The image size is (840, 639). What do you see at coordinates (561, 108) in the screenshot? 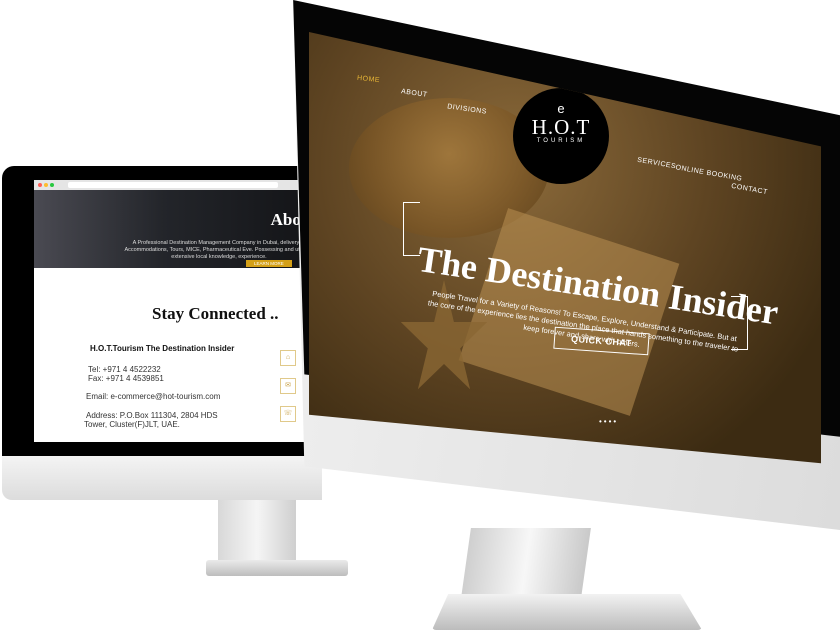
I see `logo-mark-icon: e` at bounding box center [561, 108].